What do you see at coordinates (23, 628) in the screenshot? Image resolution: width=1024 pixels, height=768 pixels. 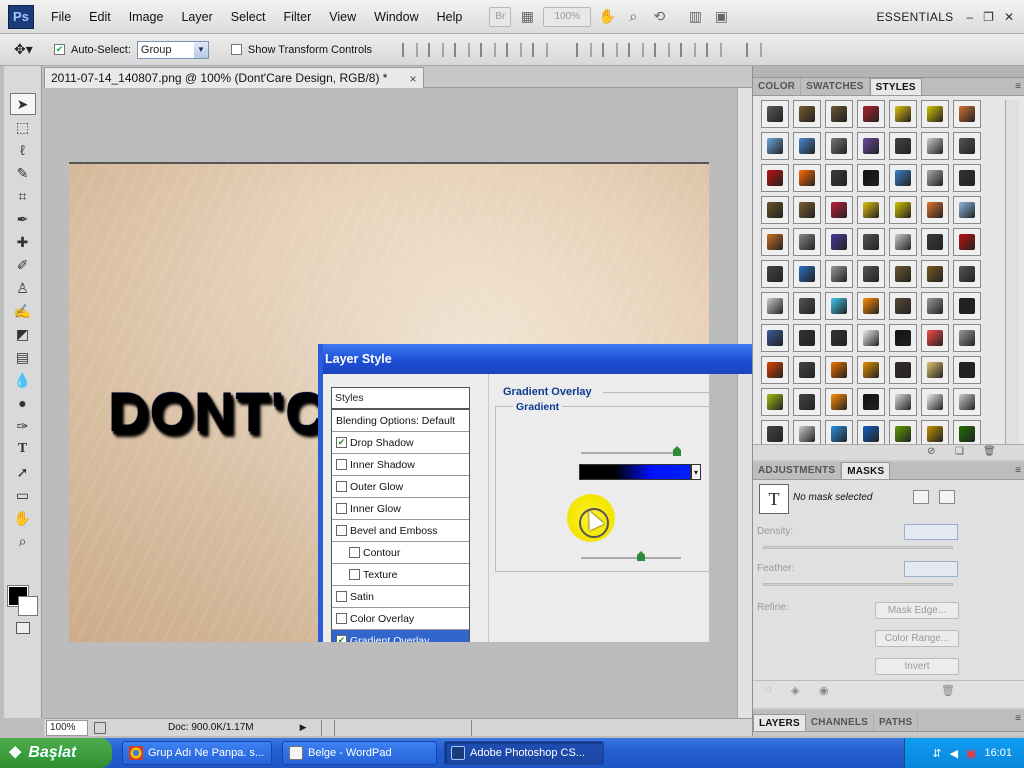 I see `quick-mask-icon` at bounding box center [23, 628].